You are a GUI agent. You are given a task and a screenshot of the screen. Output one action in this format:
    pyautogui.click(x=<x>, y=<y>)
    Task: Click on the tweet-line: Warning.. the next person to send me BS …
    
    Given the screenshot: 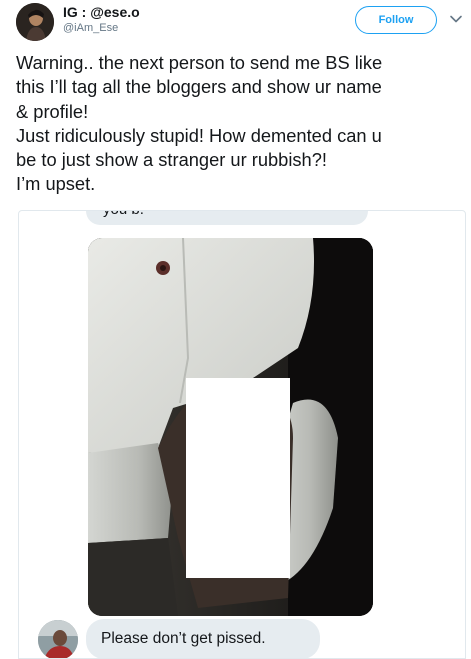 What is the action you would take?
    pyautogui.click(x=199, y=62)
    